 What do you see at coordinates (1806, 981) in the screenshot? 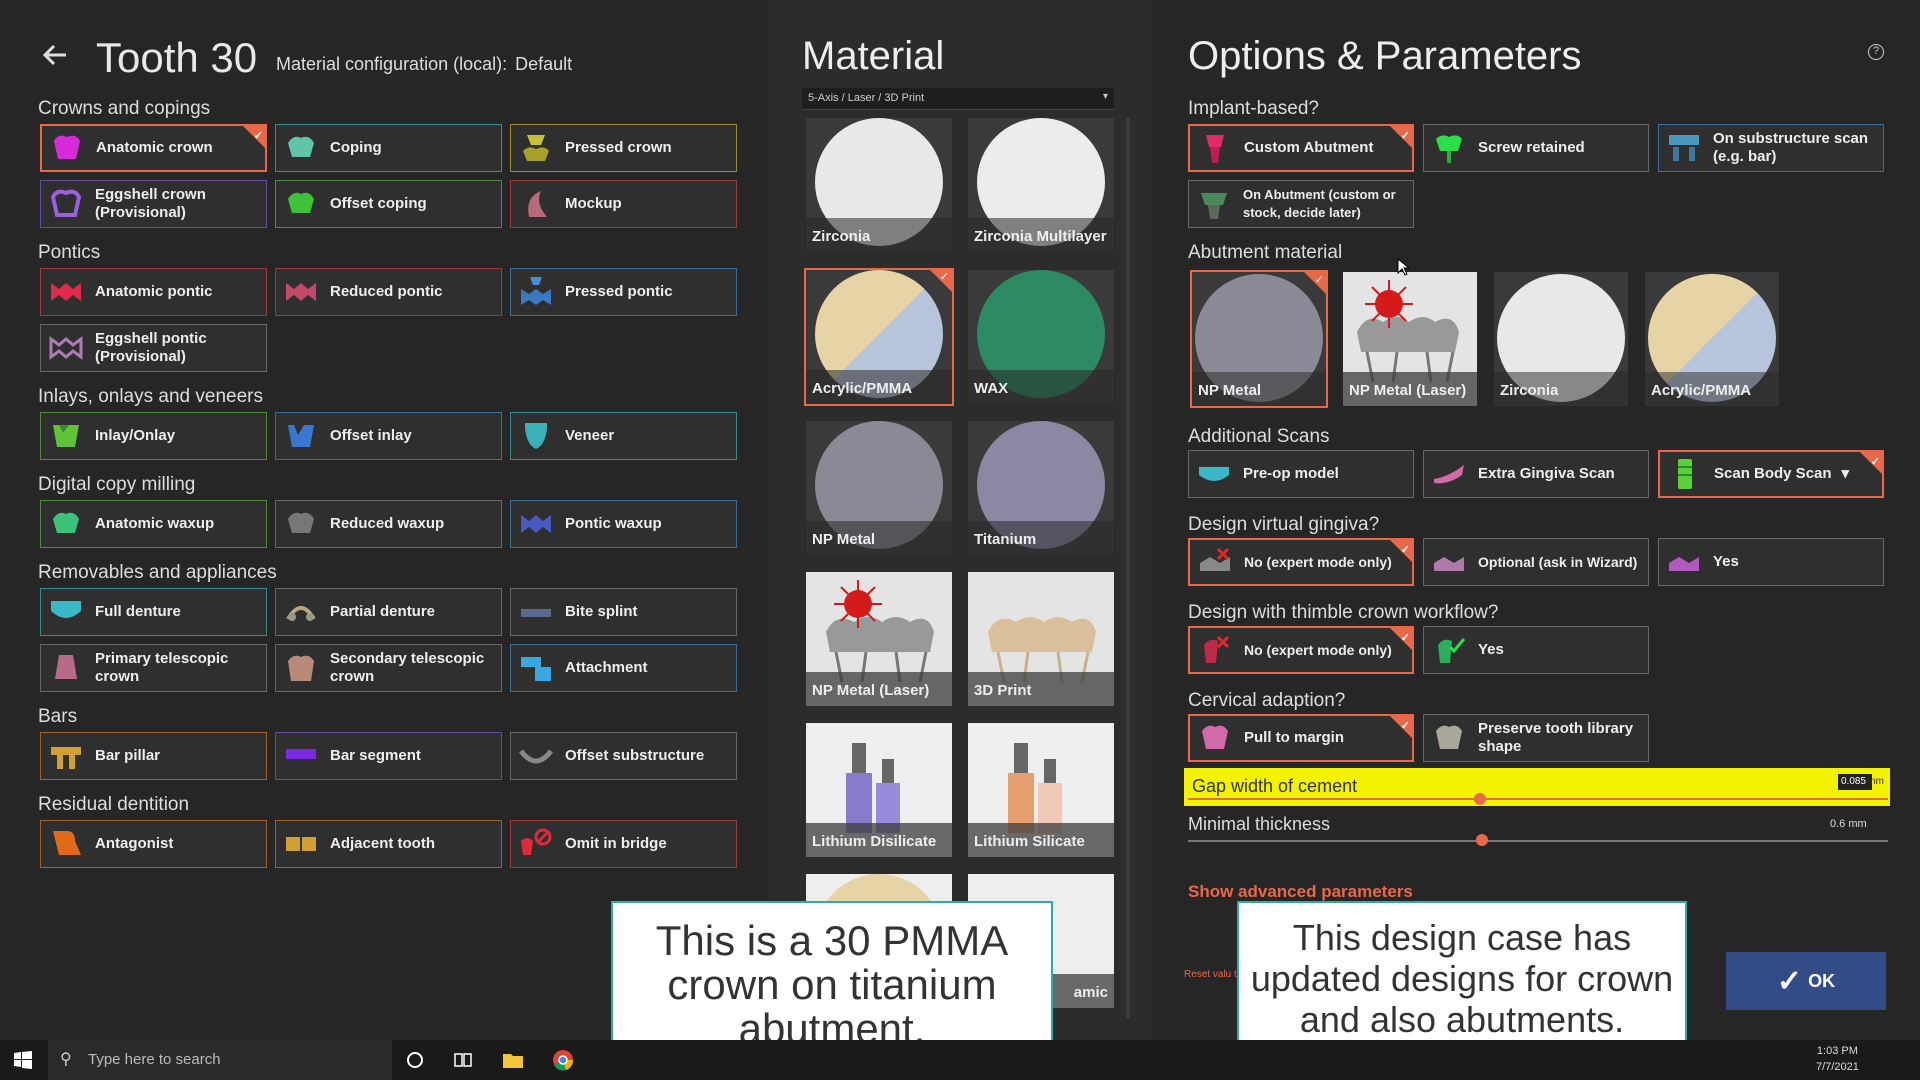
I see `ok-button: ✓ OK` at bounding box center [1806, 981].